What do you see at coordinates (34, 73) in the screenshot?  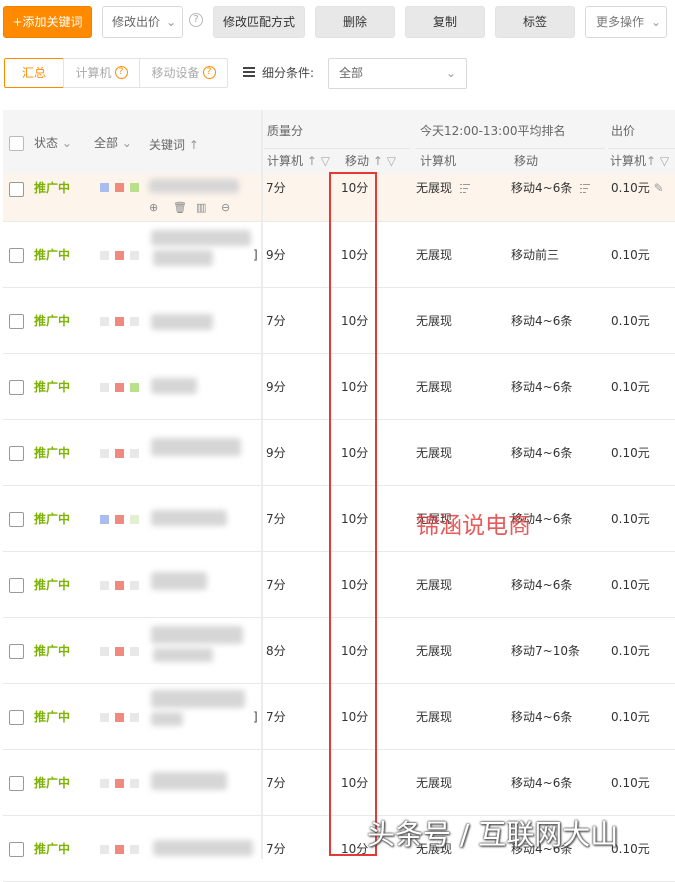 I see `tab-summary: 汇总` at bounding box center [34, 73].